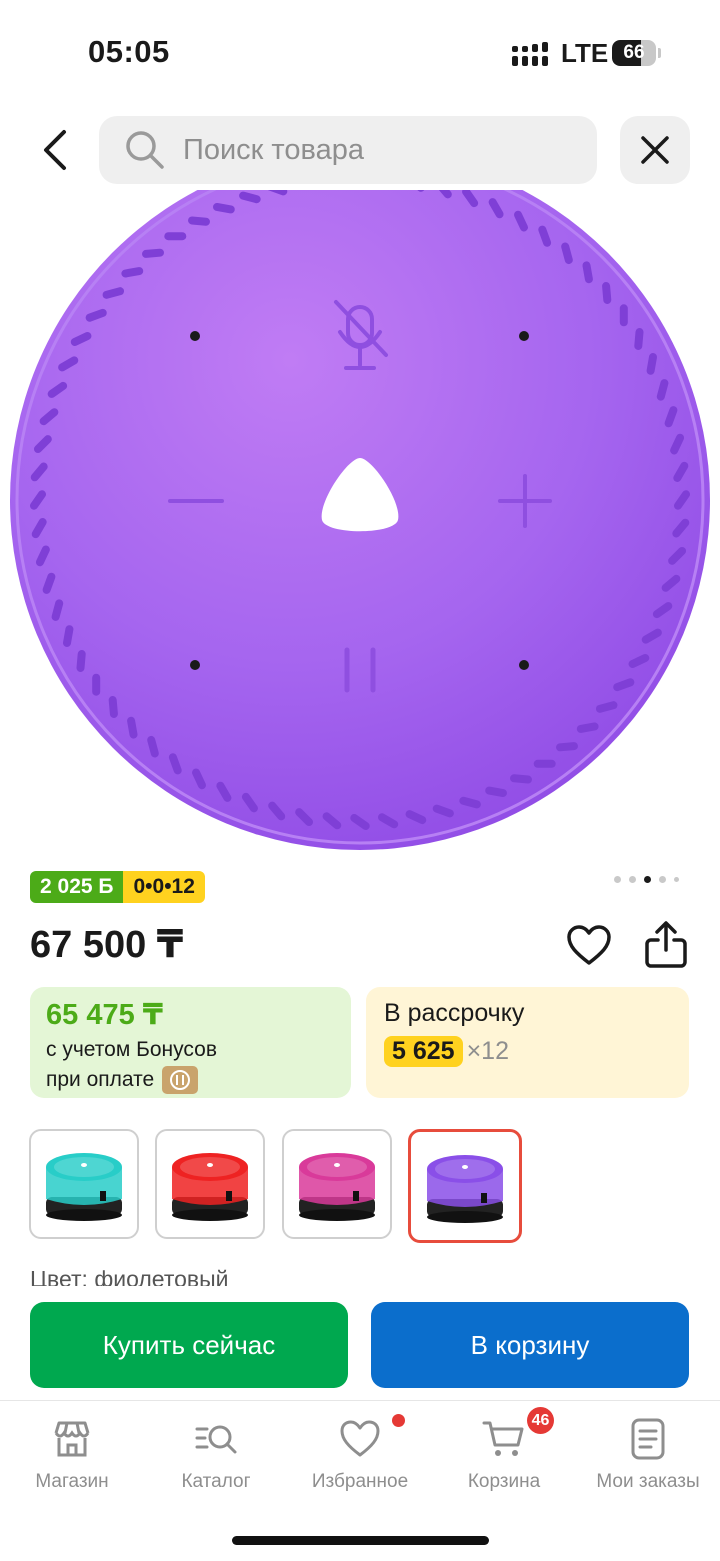 This screenshot has width=720, height=1561. Describe the element at coordinates (585, 53) in the screenshot. I see `network-type: LTE` at that location.